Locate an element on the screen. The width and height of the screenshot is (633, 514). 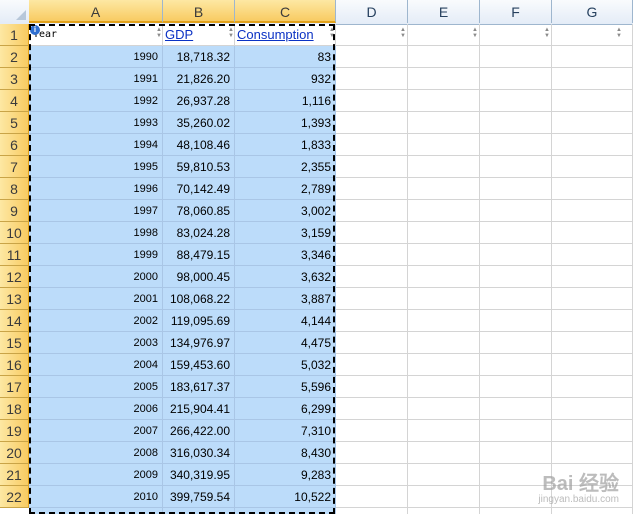
cell-year: 2009 is located at coordinates (96, 475).